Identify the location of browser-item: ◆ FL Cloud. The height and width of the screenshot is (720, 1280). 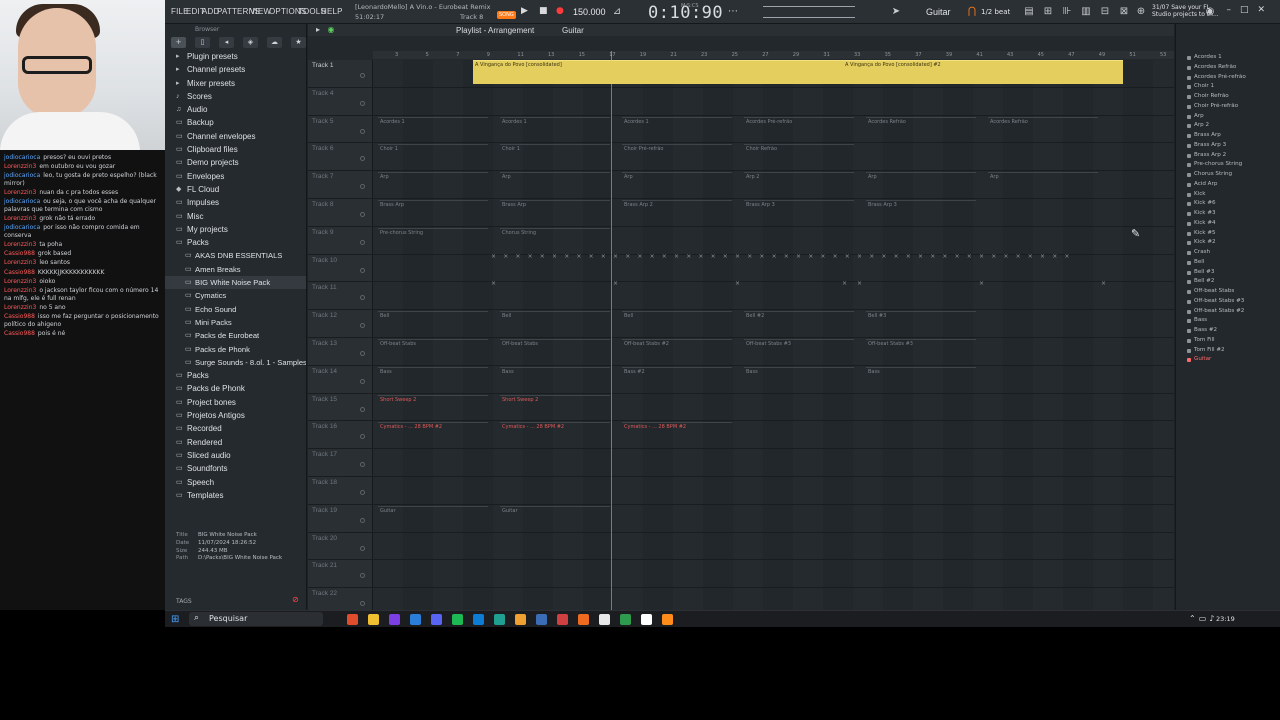
(235, 189).